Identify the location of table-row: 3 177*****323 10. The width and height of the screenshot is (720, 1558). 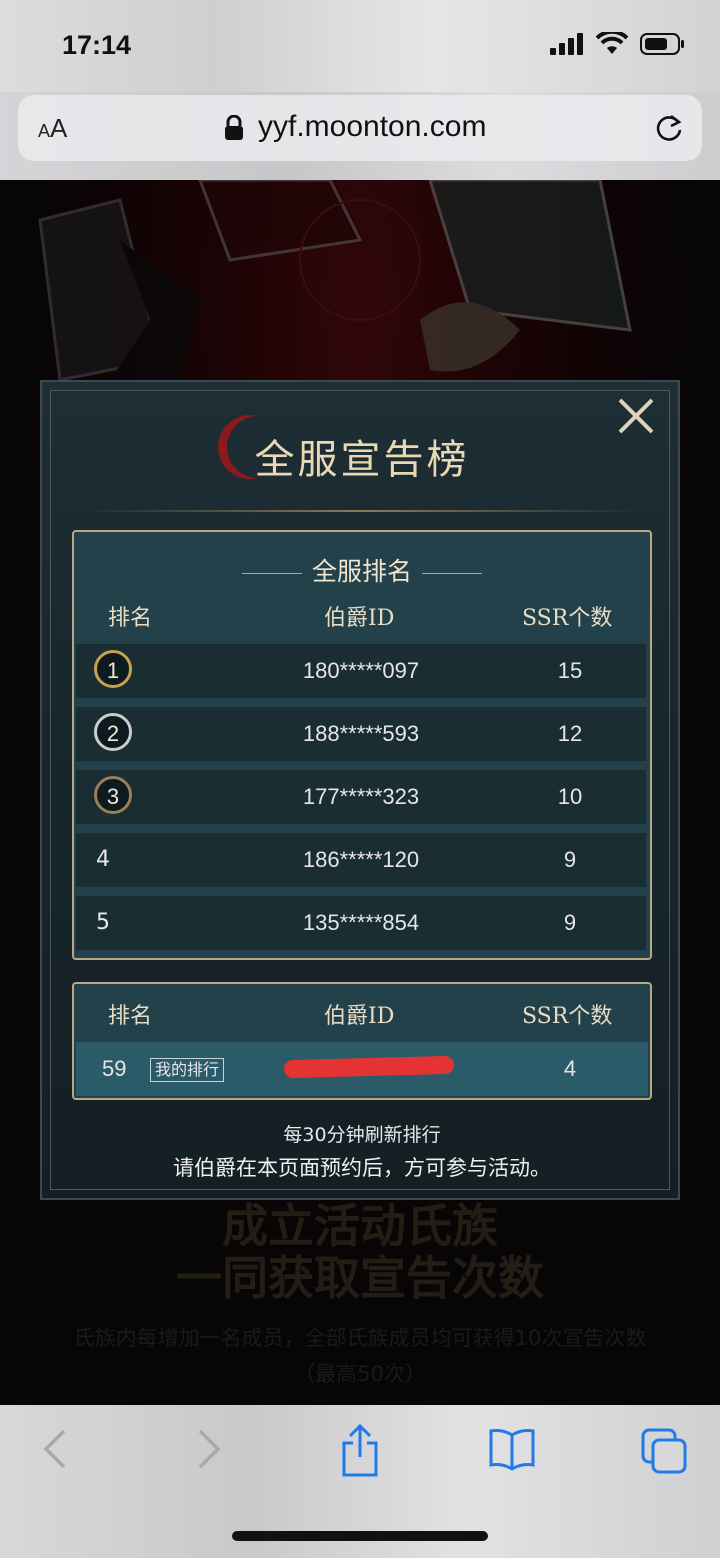
(361, 797).